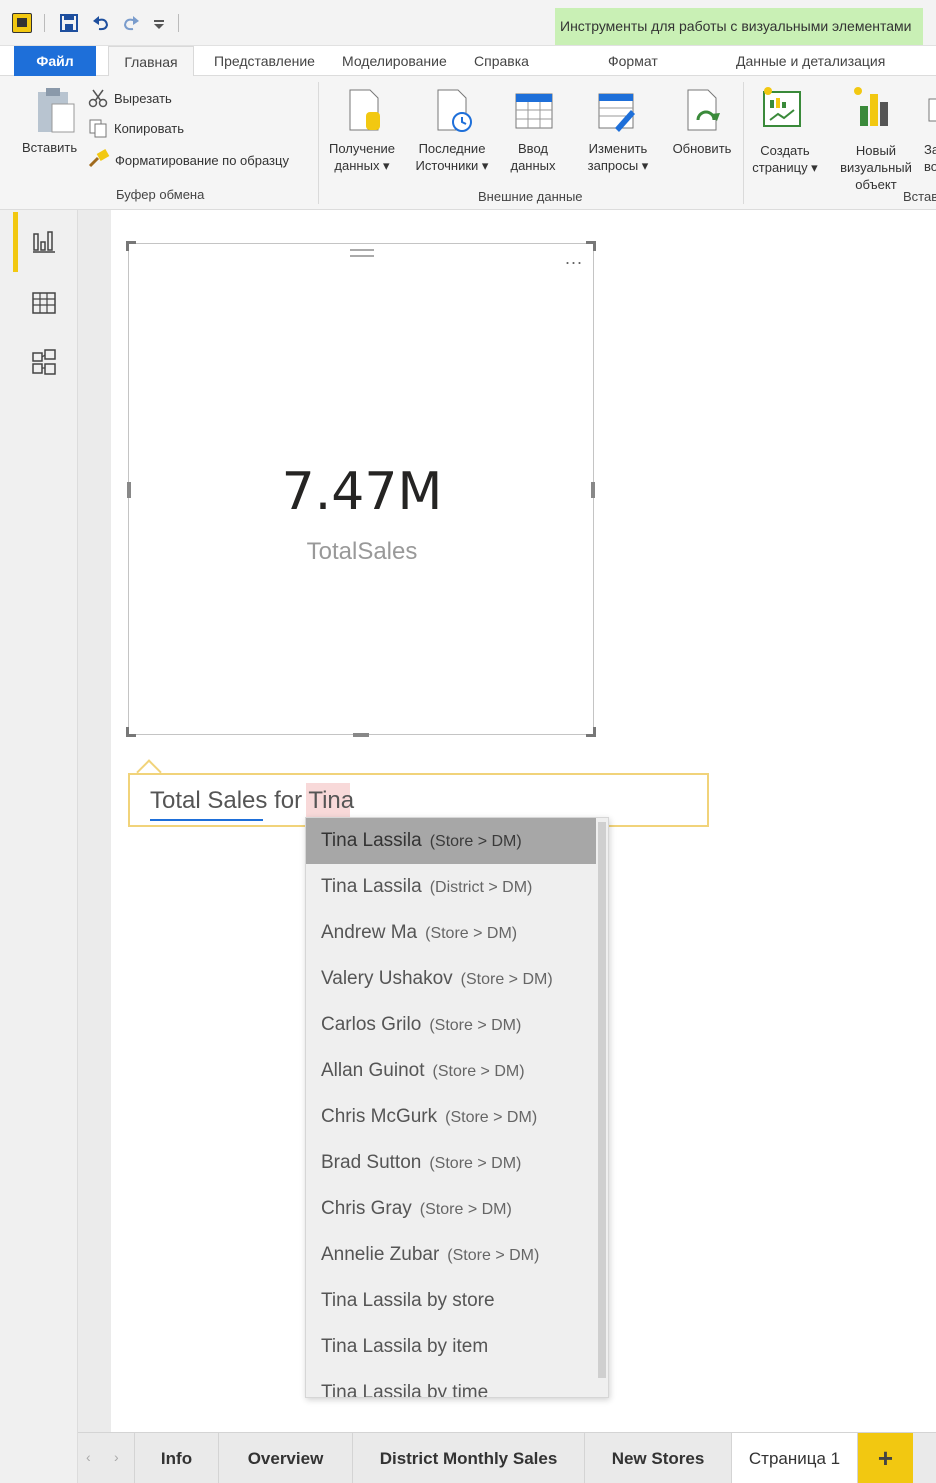 This screenshot has width=936, height=1483. I want to click on undo-icon, so click(101, 23).